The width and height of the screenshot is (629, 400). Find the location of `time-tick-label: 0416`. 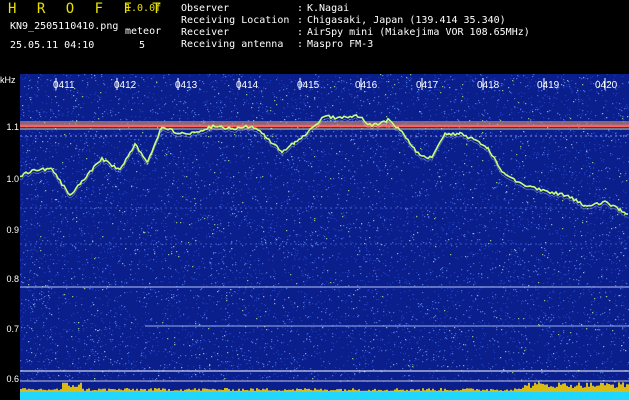

time-tick-label: 0416 is located at coordinates (366, 85).